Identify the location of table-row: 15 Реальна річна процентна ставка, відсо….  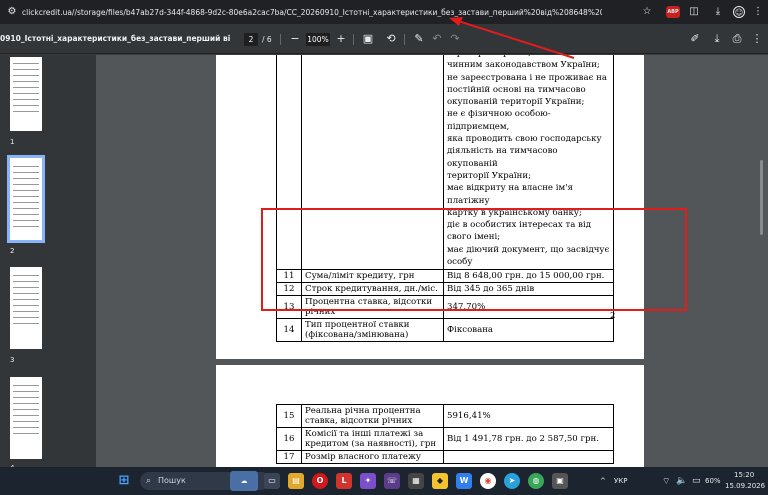
(445, 416).